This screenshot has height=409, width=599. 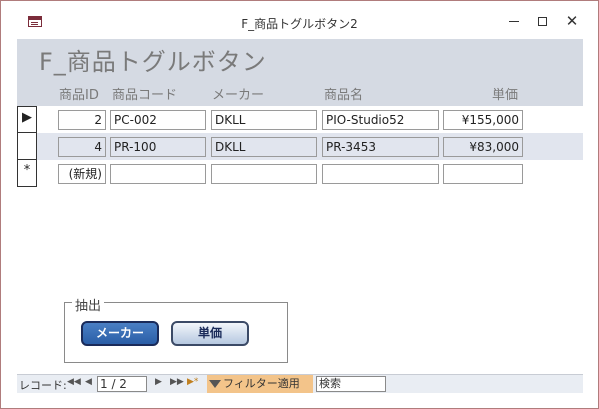 I want to click on next-record-button: ▶, so click(x=158, y=382).